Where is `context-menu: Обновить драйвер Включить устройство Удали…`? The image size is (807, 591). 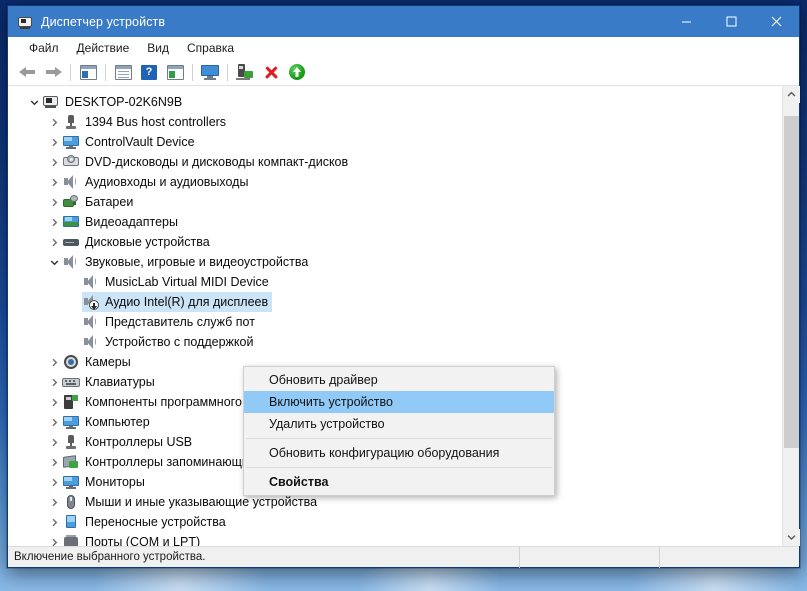
context-menu: Обновить драйвер Включить устройство Удали… is located at coordinates (399, 431).